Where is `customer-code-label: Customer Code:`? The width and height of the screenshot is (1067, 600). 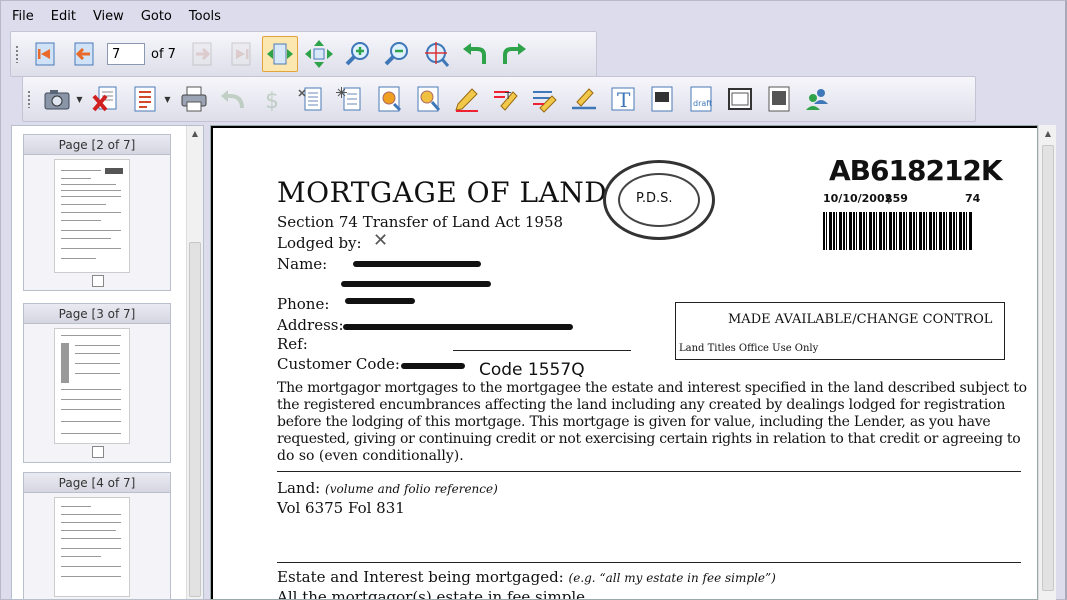 customer-code-label: Customer Code: is located at coordinates (338, 364).